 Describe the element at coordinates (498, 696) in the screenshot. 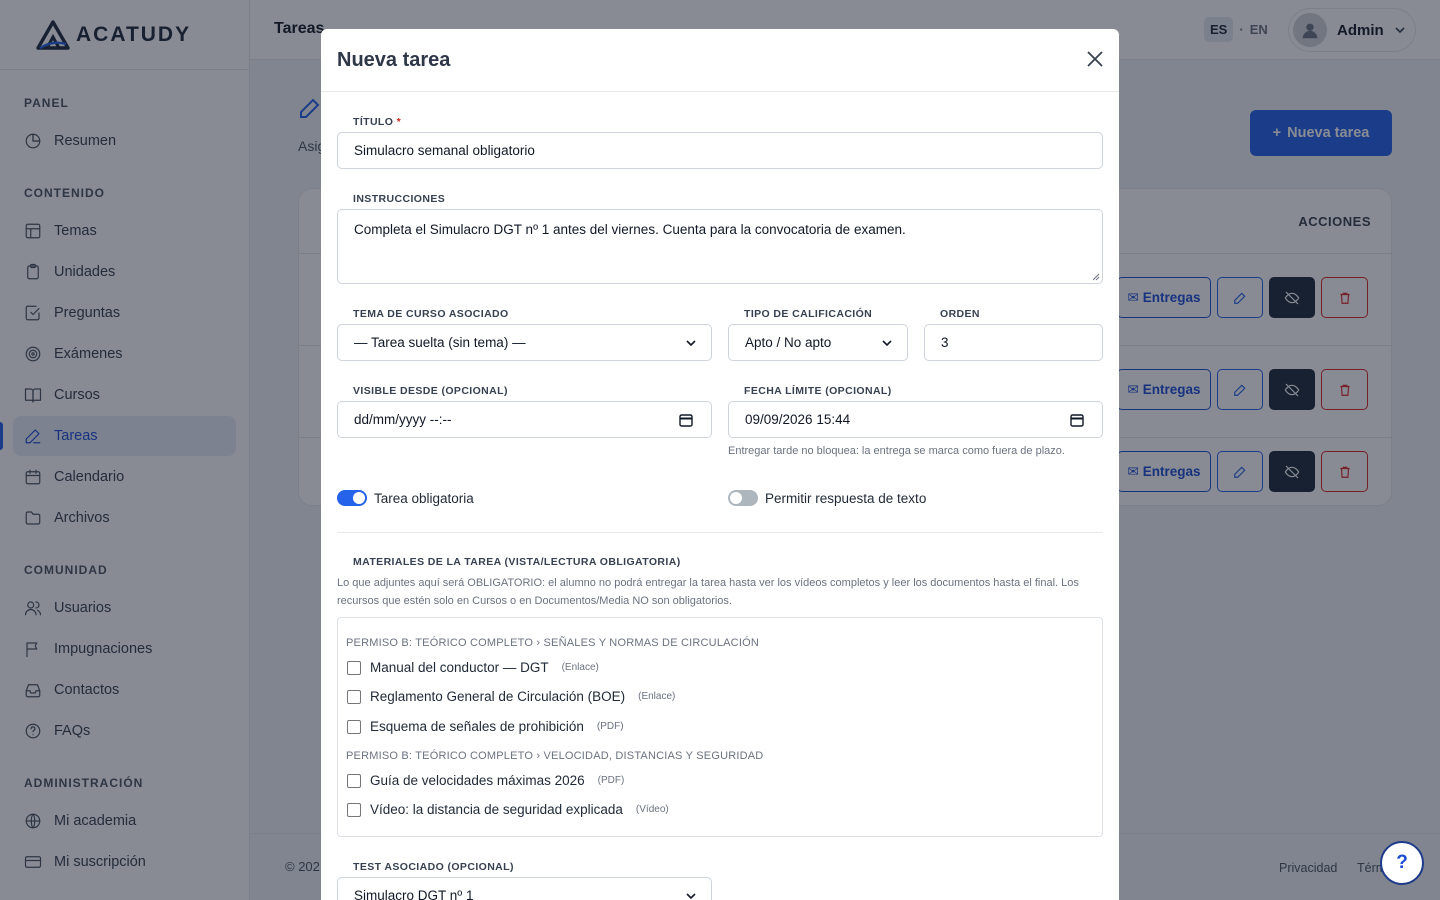

I see `material-name: Reglamento General de Circulación (BOE)` at that location.